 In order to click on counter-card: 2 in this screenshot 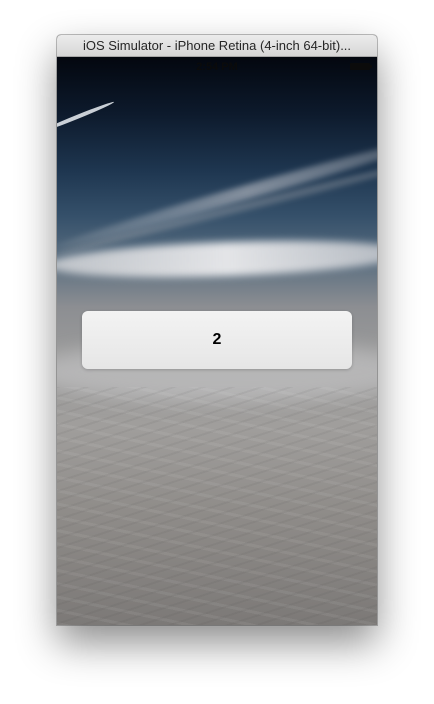, I will do `click(217, 340)`.